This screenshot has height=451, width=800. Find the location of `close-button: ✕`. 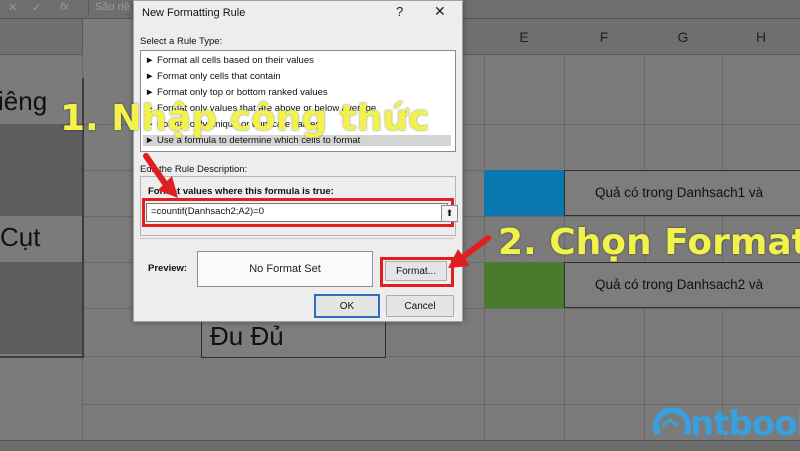

close-button: ✕ is located at coordinates (440, 11).